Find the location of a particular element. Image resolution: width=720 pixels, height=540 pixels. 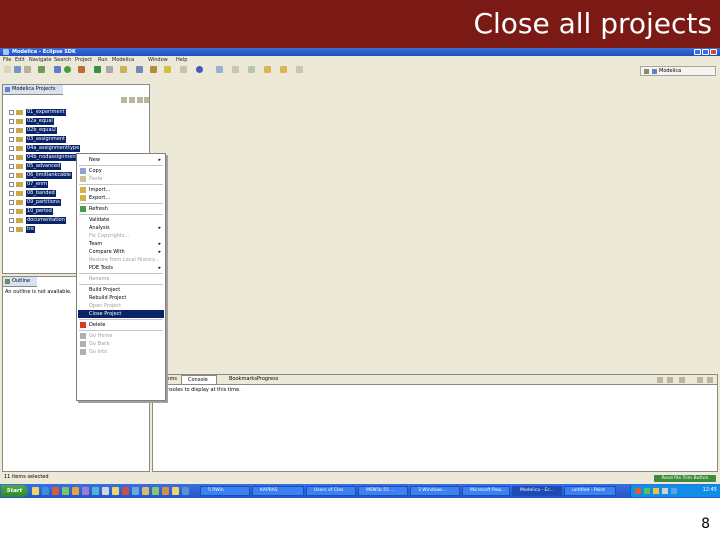

quicklaunch-folder-icon is located at coordinates (35, 491).